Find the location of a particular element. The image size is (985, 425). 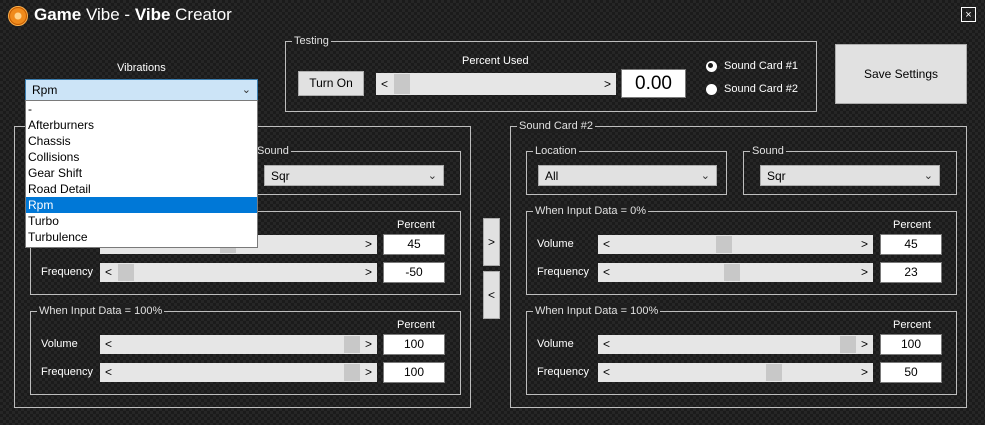

card2-sound-label: Sound is located at coordinates (768, 151).